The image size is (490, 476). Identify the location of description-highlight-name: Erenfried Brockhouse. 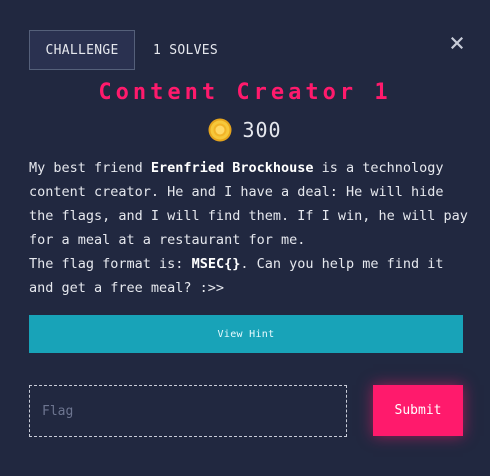
(232, 168).